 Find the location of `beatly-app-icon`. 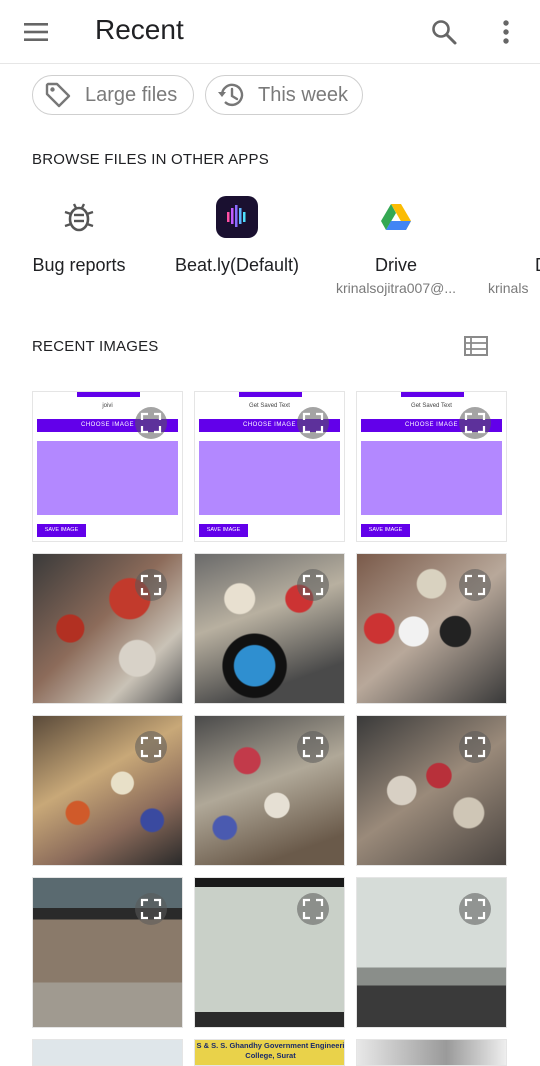

beatly-app-icon is located at coordinates (237, 217).